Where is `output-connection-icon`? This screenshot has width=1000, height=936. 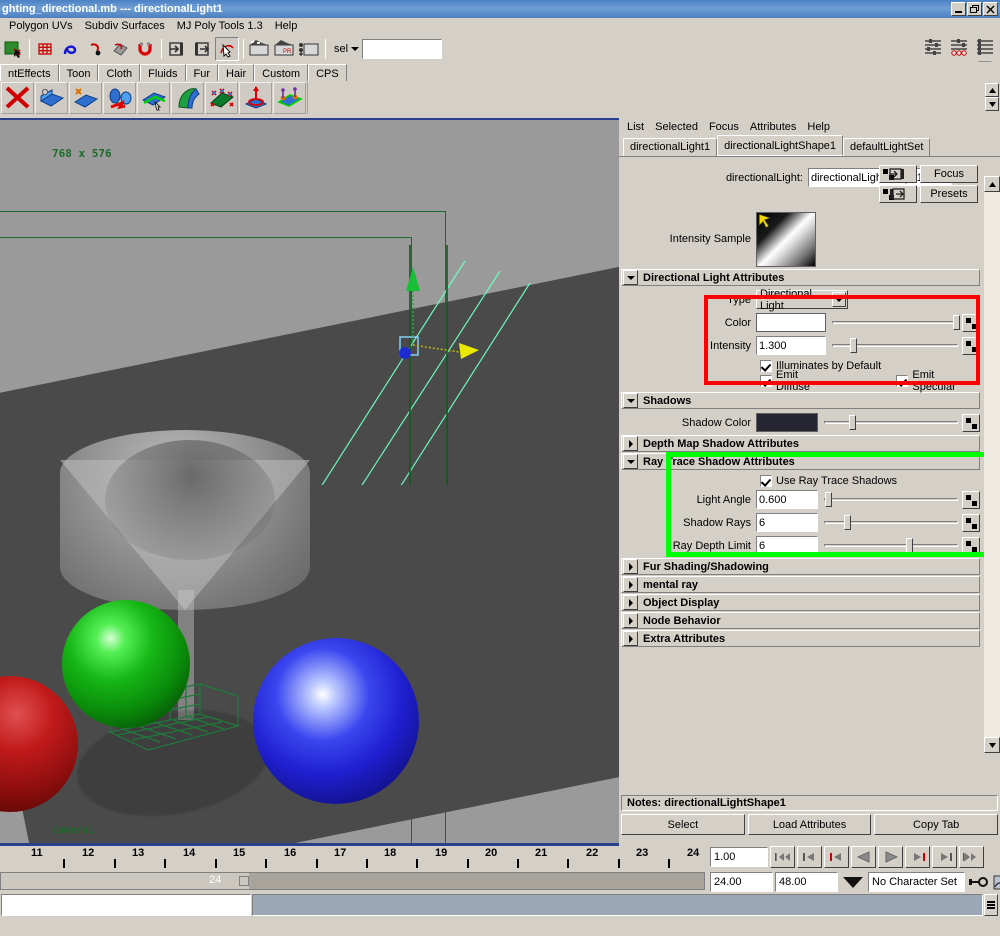 output-connection-icon is located at coordinates (898, 194).